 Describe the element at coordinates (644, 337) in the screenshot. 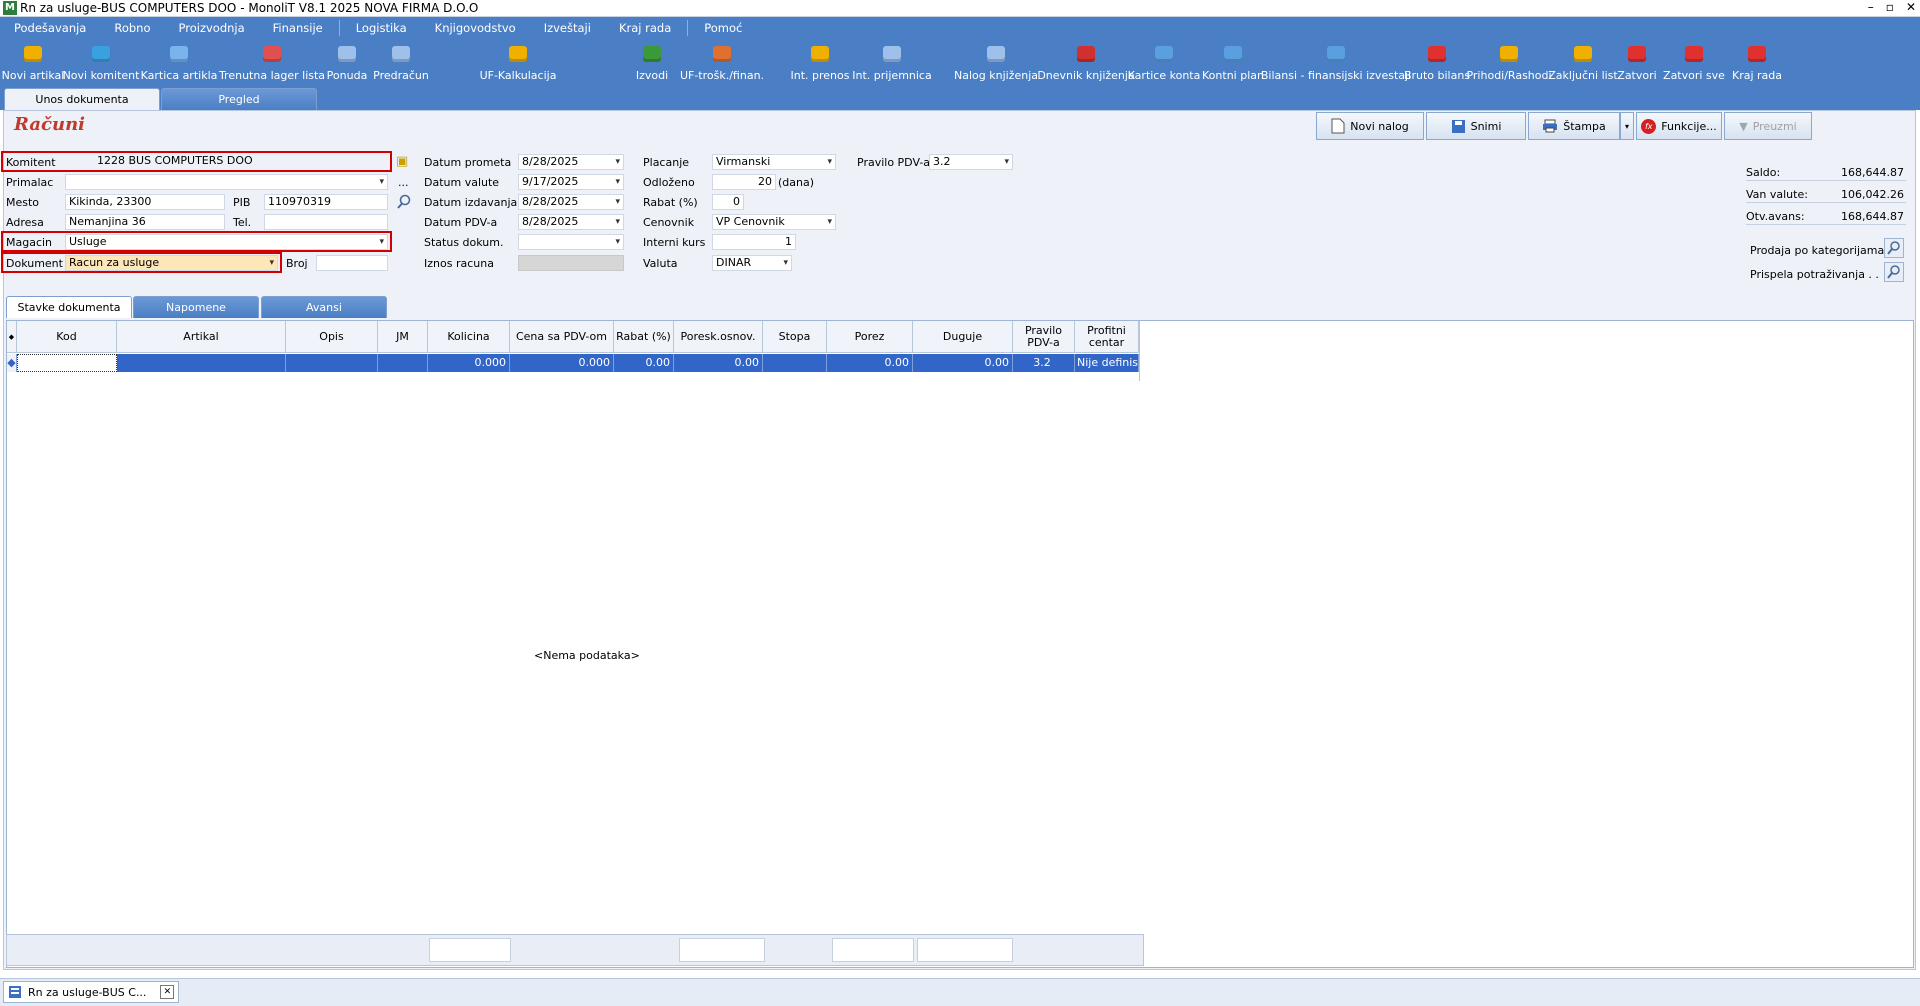

I see `col-rabat: Rabat (%)` at that location.